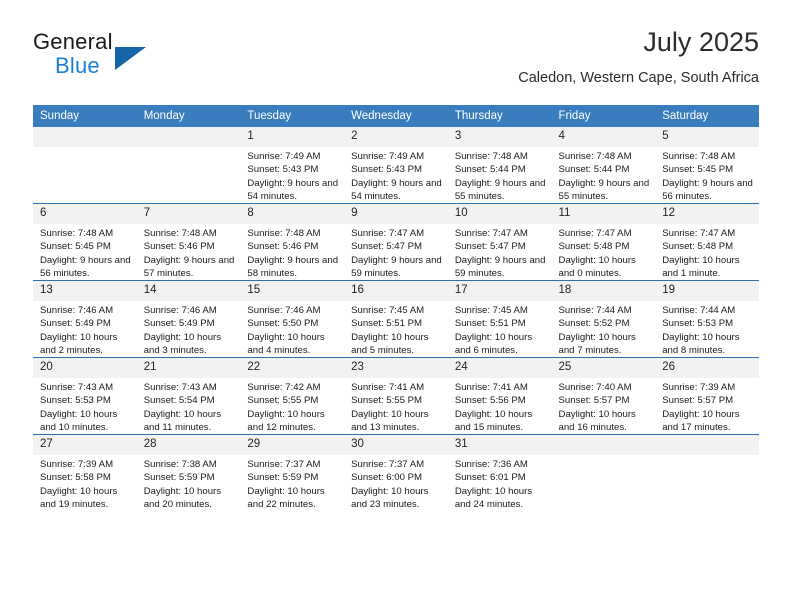 The height and width of the screenshot is (612, 792). What do you see at coordinates (493, 344) in the screenshot?
I see `daylight-text: Daylight: 10 hours and 6 minutes.` at bounding box center [493, 344].